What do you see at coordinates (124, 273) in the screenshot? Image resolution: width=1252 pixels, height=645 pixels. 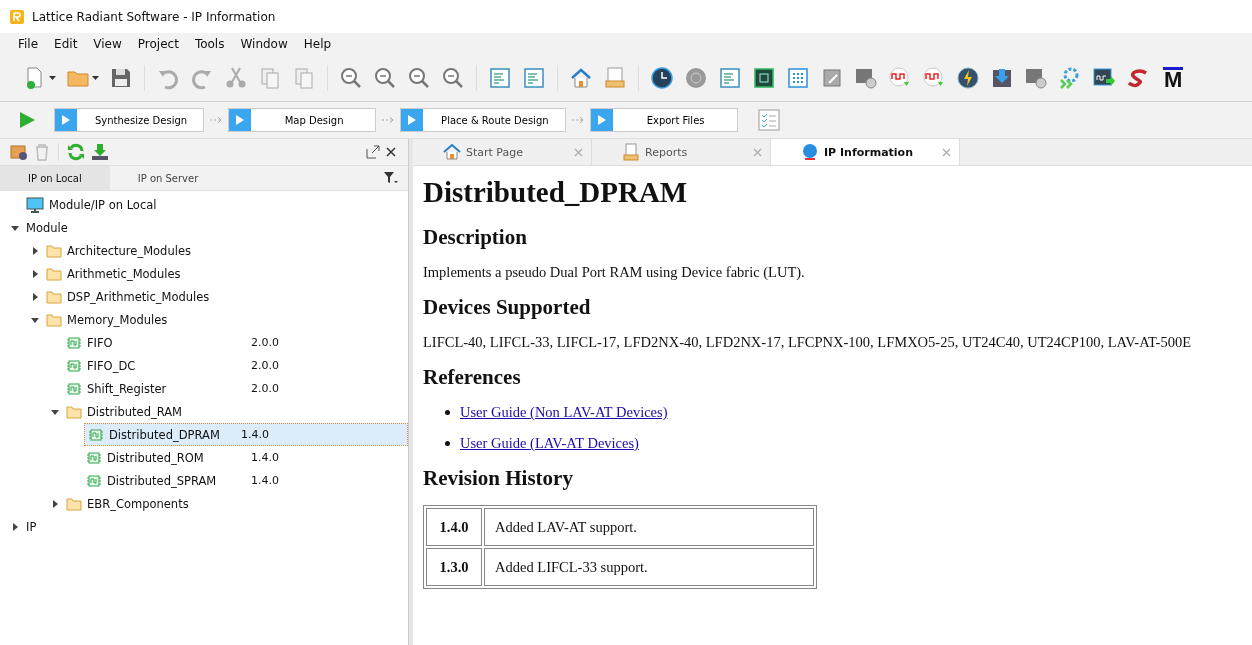 I see `tree-item: Arithmetic_Modules` at bounding box center [124, 273].